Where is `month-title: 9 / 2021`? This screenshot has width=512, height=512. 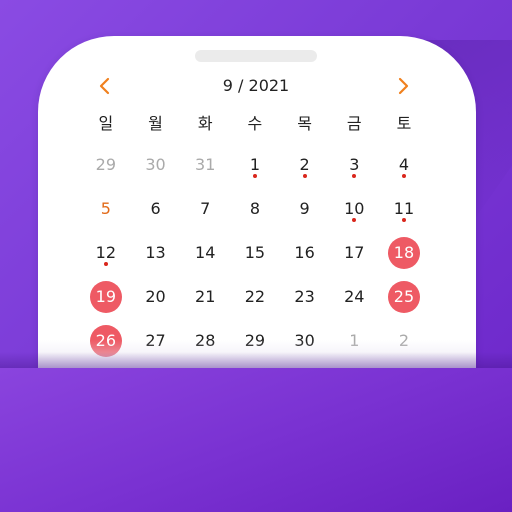 month-title: 9 / 2021 is located at coordinates (256, 85).